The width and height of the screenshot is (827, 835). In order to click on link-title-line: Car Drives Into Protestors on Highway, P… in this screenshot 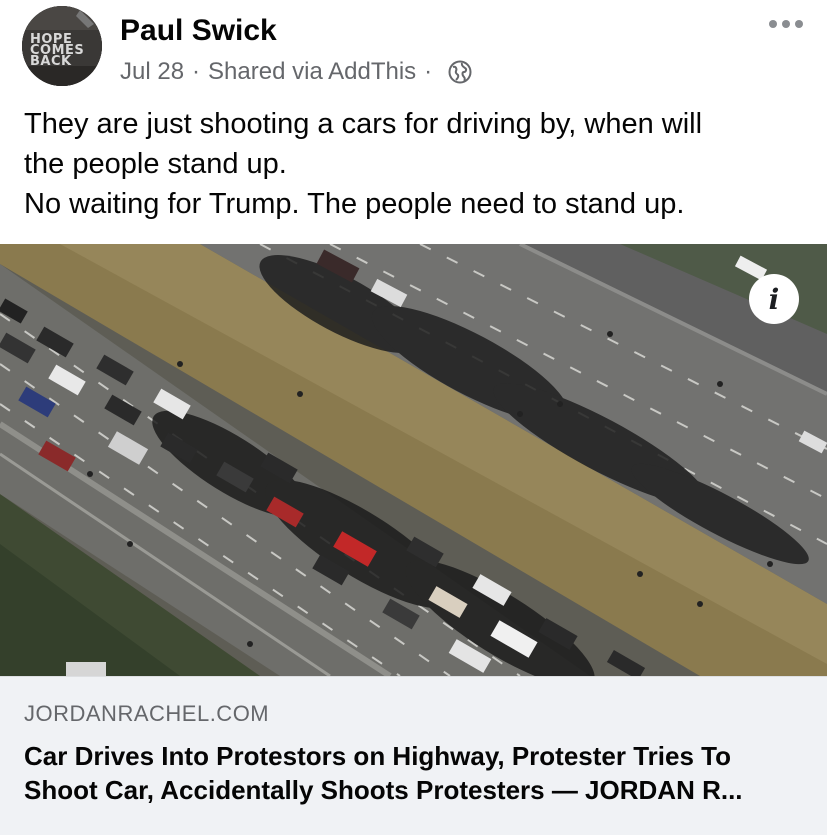, I will do `click(377, 756)`.